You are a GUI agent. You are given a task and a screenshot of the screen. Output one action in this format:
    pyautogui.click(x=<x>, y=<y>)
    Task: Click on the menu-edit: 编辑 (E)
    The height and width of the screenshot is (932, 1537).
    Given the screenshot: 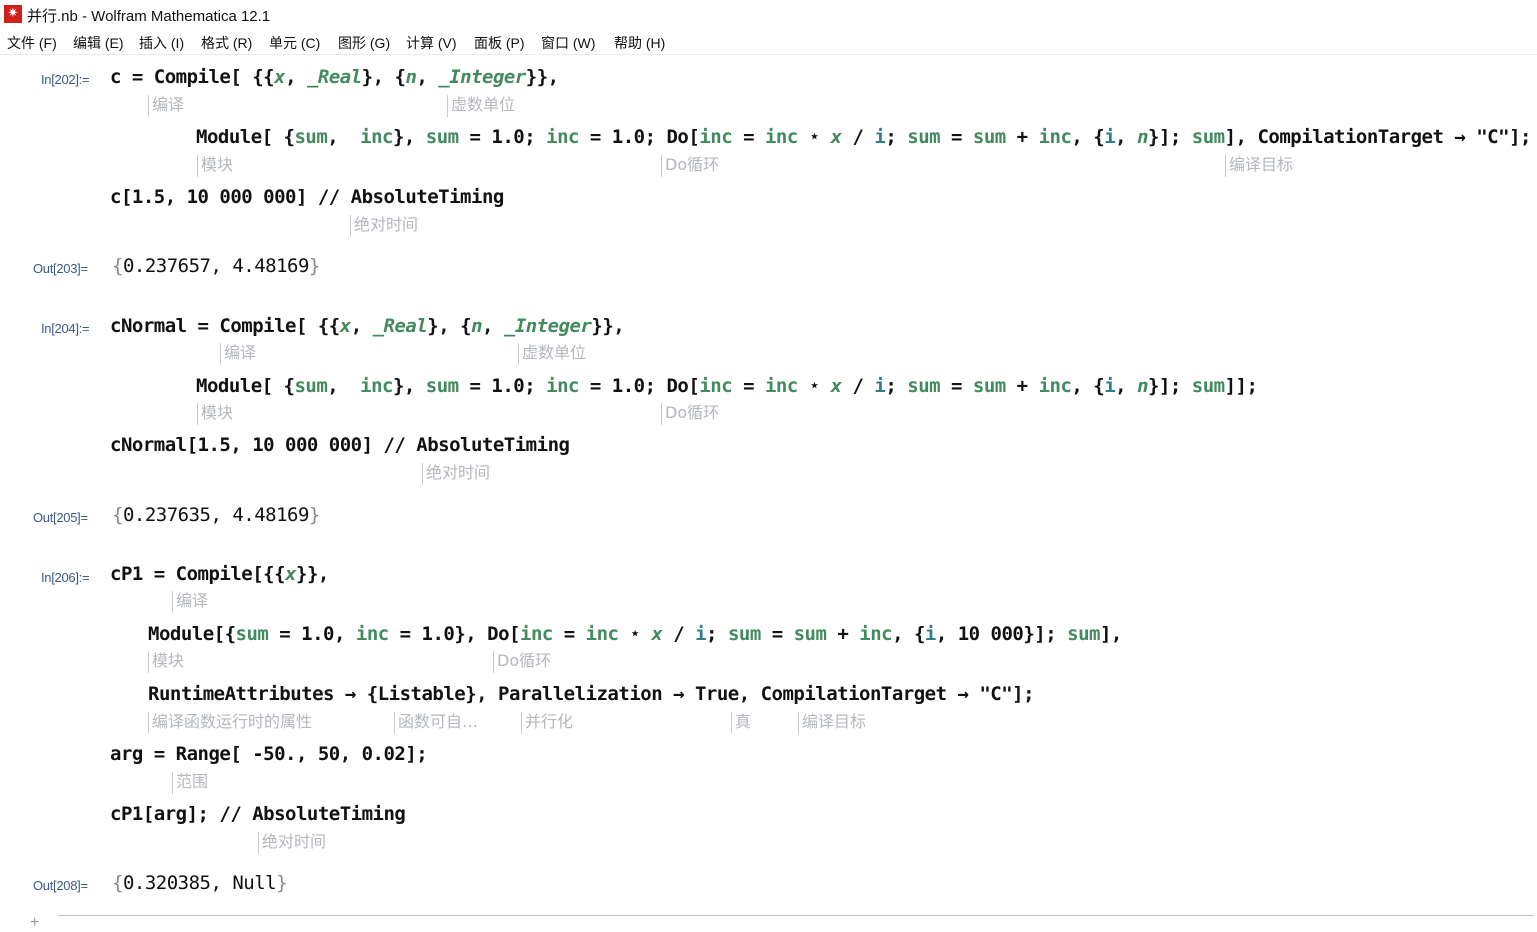 What is the action you would take?
    pyautogui.click(x=98, y=43)
    